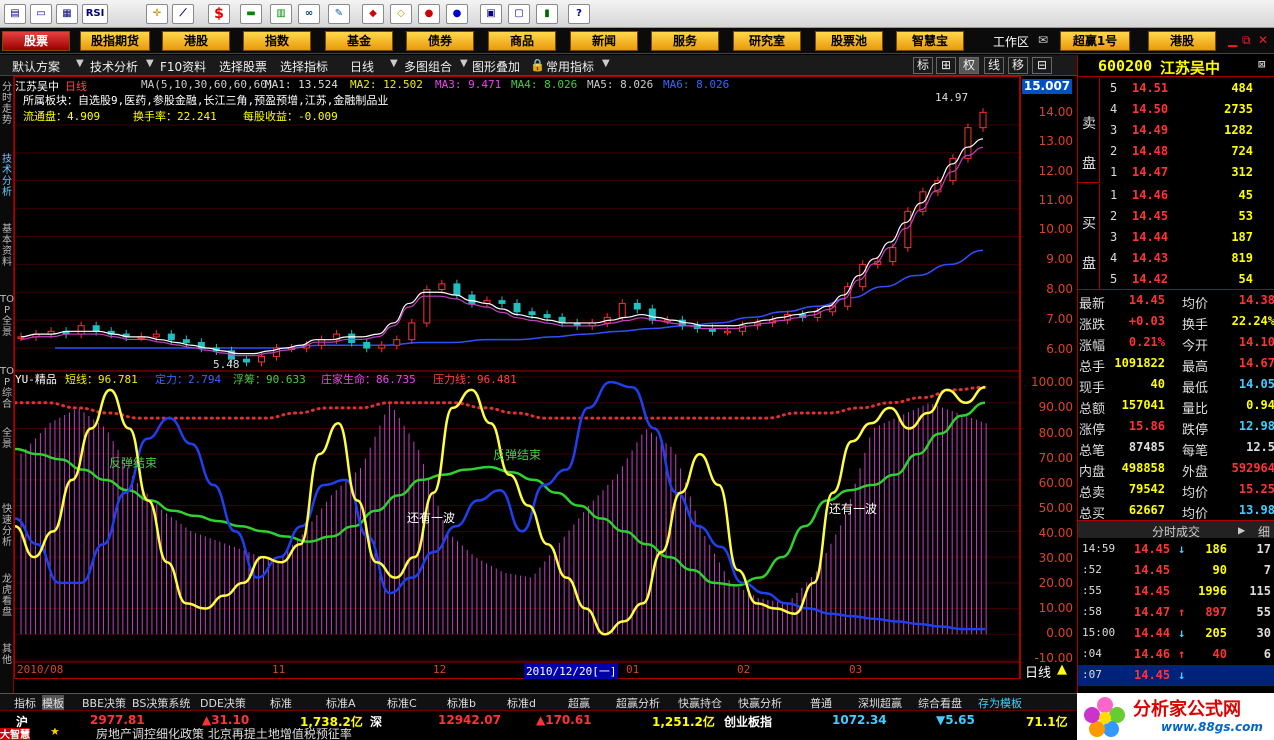 Image resolution: width=1274 pixels, height=740 pixels. Describe the element at coordinates (115, 41) in the screenshot. I see `nav-futures: 股指期货` at that location.